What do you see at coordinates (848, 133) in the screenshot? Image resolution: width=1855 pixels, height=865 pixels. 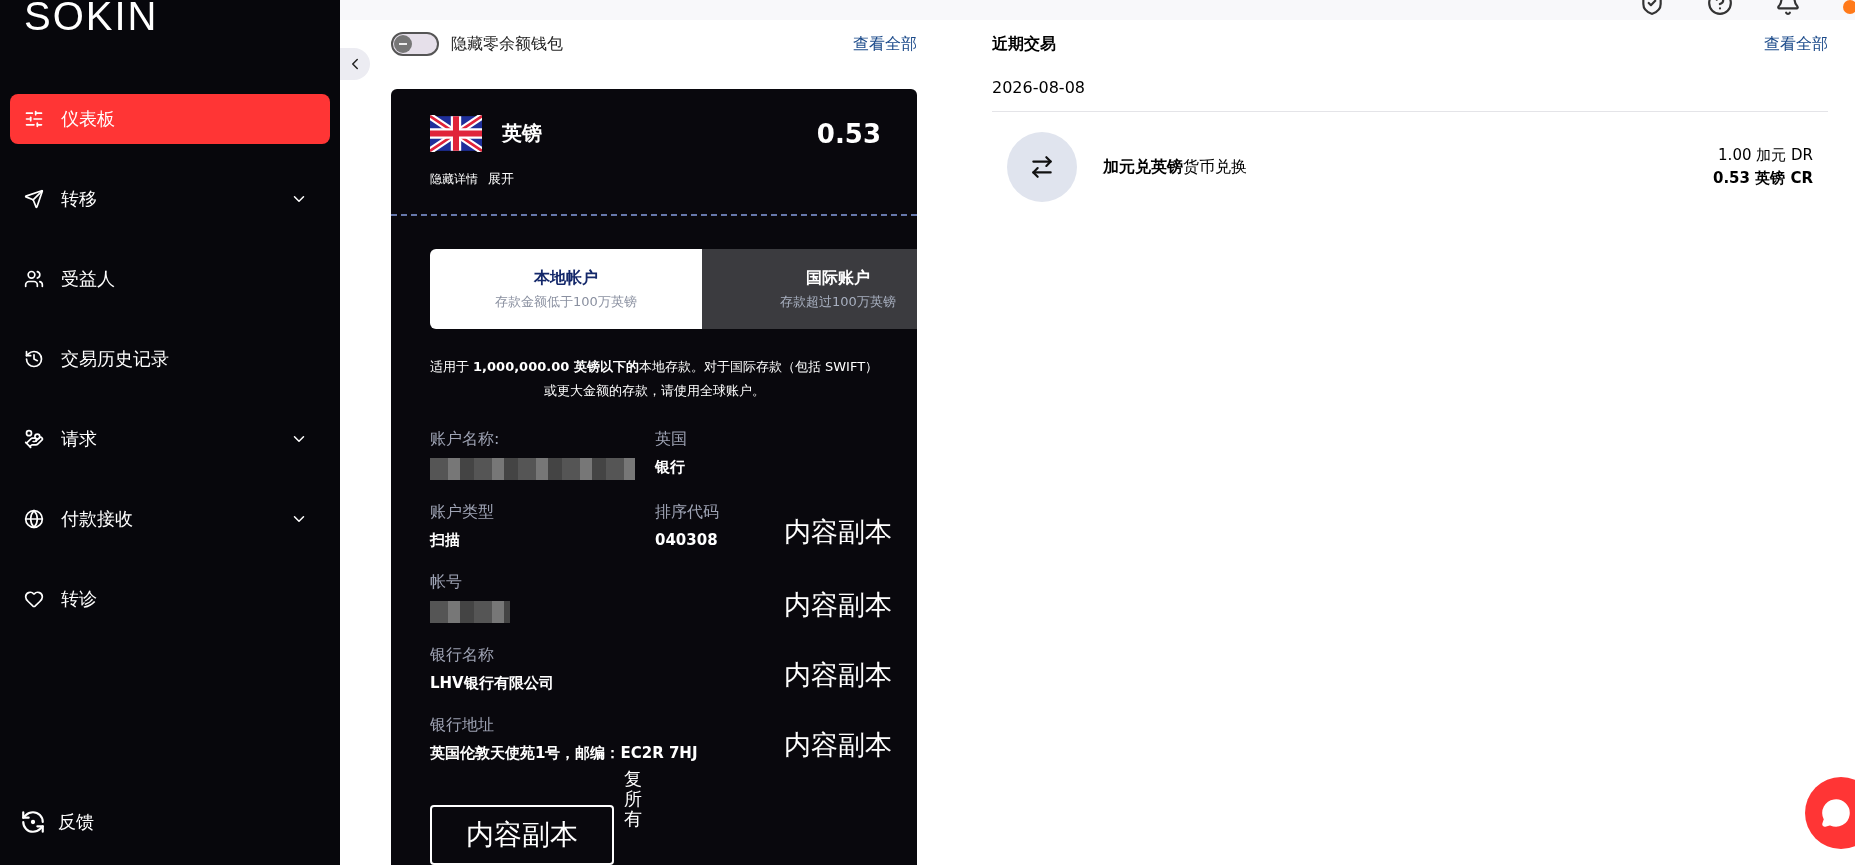 I see `balance-amount: 0.53` at bounding box center [848, 133].